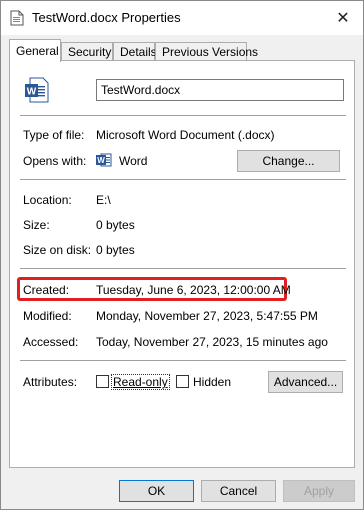  I want to click on title-bar: TestWord.docx Properties ✕, so click(182, 18).